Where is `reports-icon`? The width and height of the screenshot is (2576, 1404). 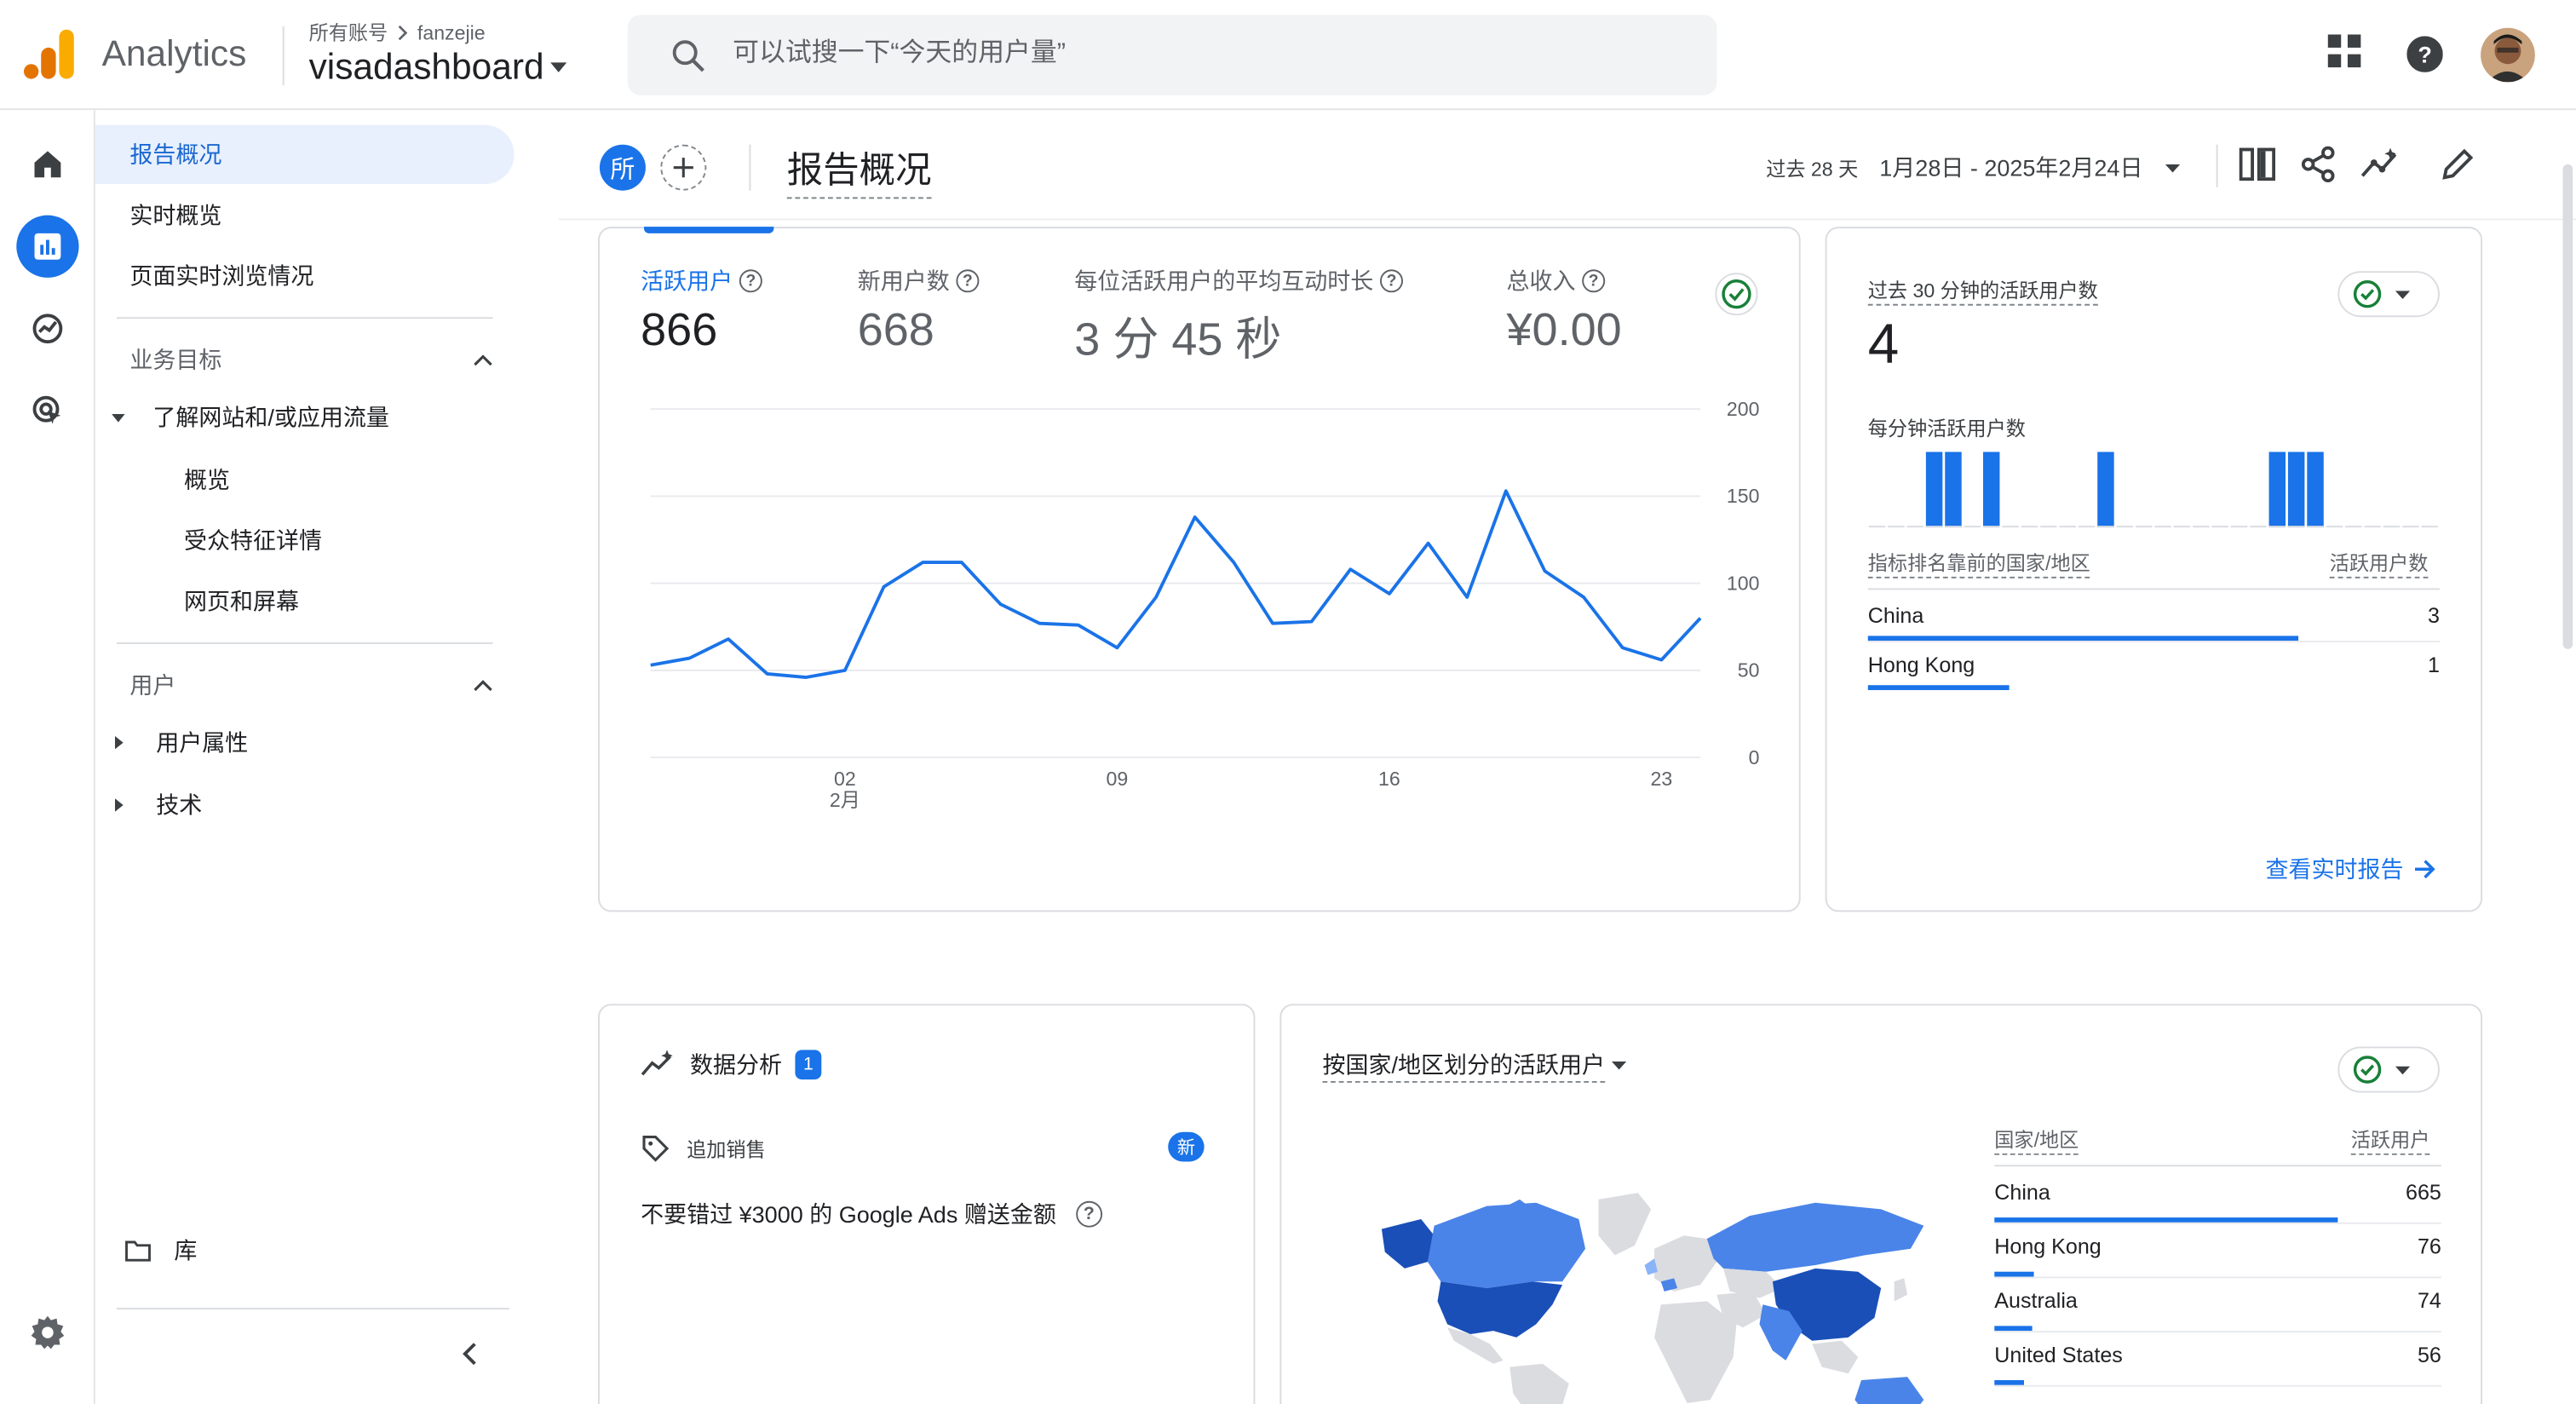 reports-icon is located at coordinates (48, 246).